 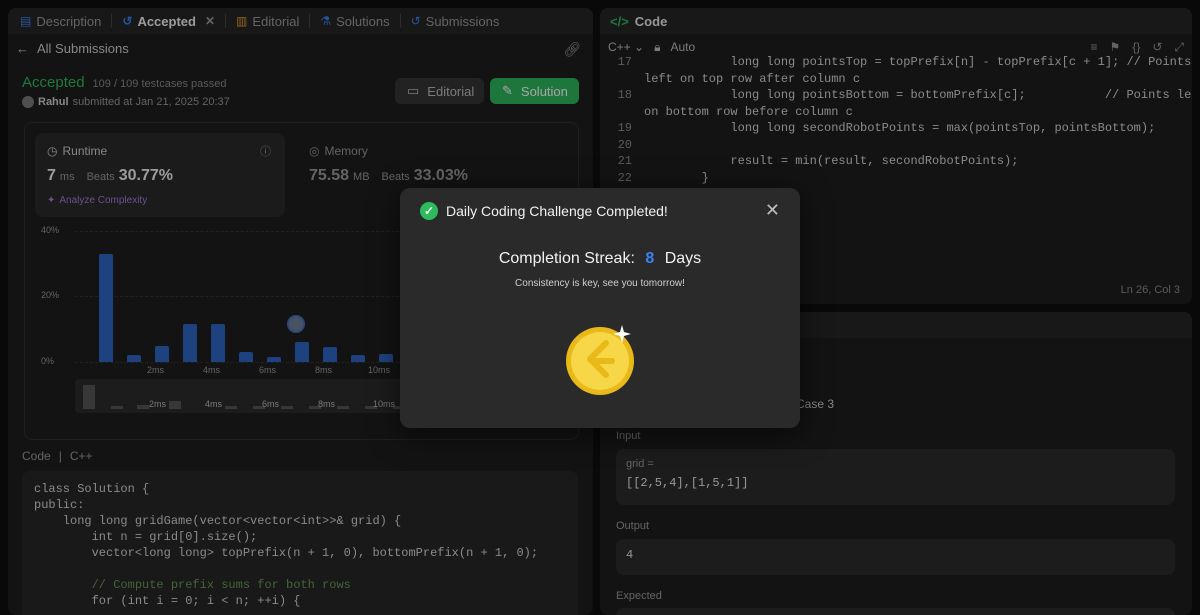 I want to click on modal-tagline: Consistency is key, see you tomorrow!, so click(x=600, y=283).